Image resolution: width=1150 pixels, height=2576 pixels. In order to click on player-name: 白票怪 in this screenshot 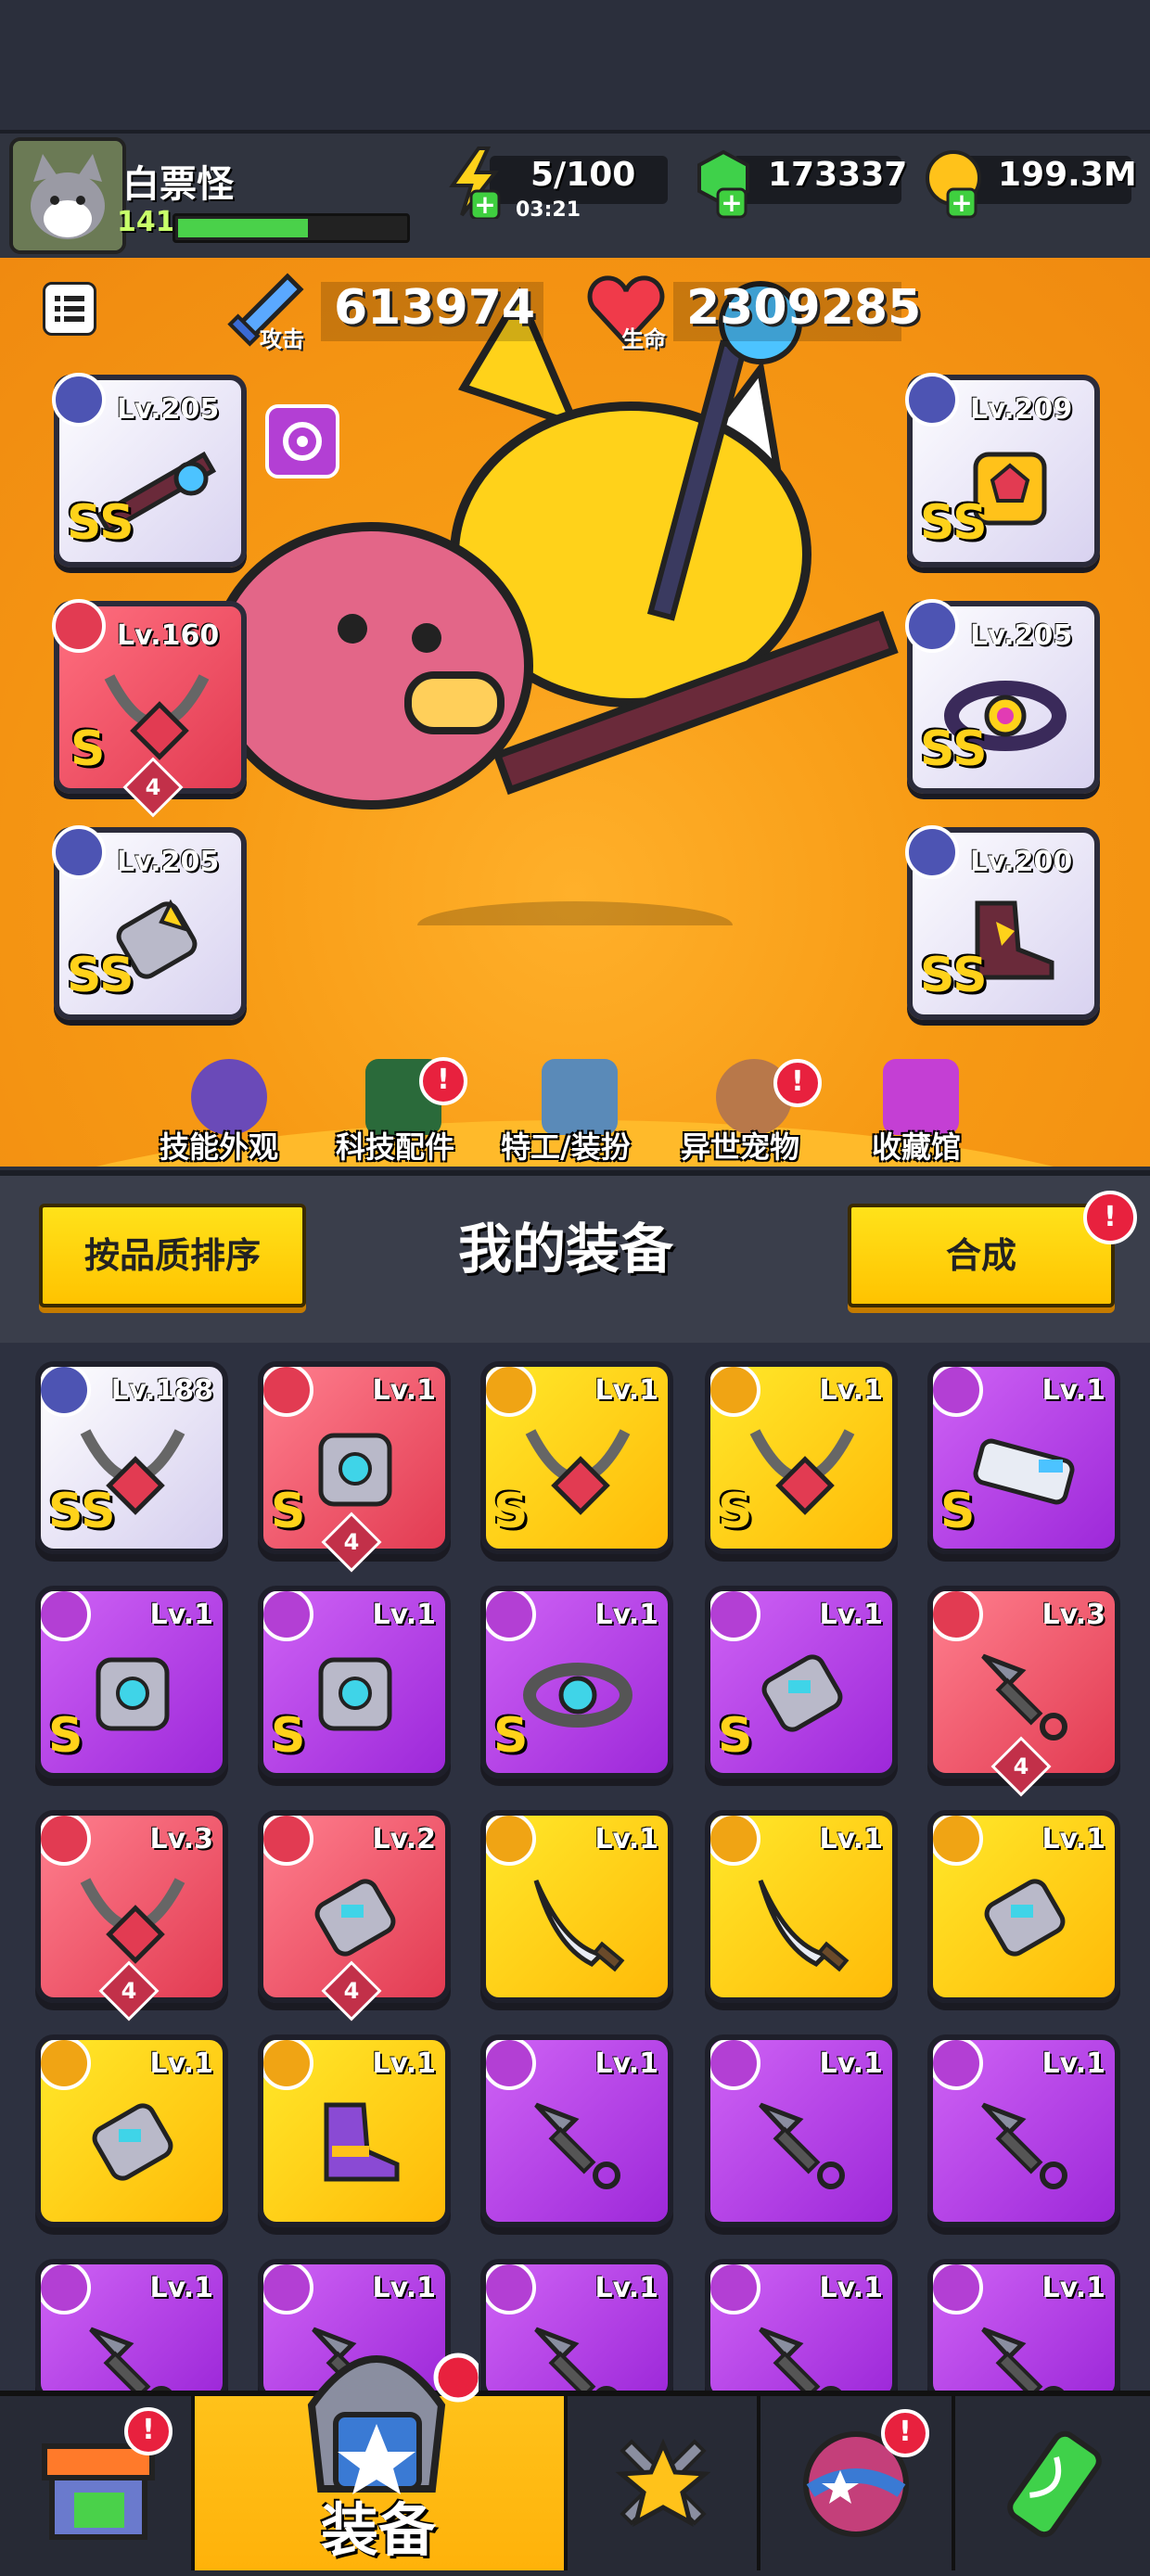, I will do `click(178, 185)`.